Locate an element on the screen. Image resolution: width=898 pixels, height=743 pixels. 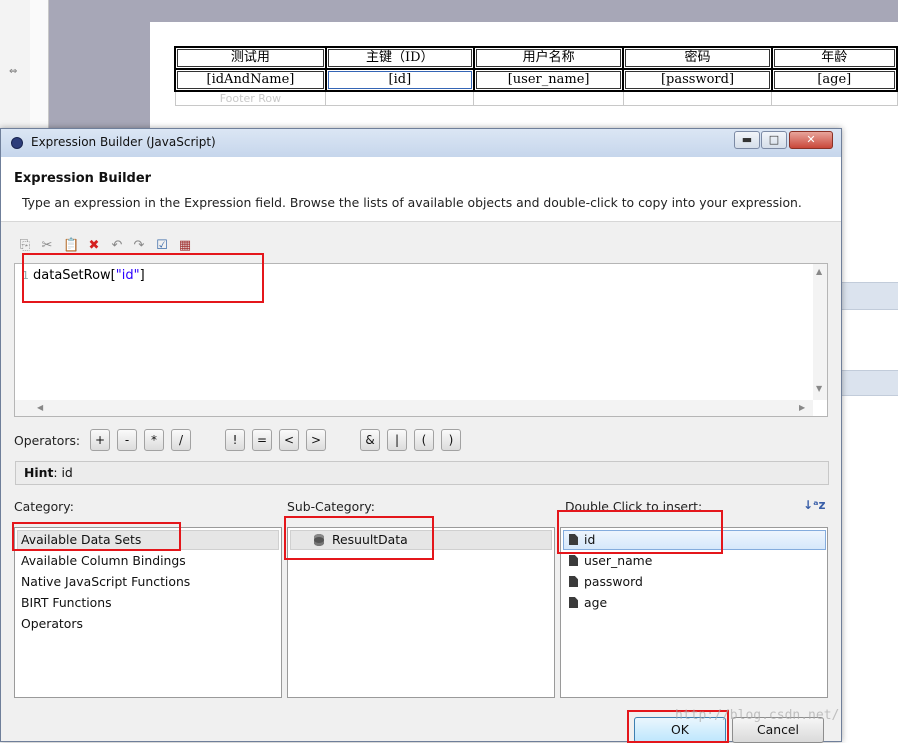
close-button: ✕ is located at coordinates (811, 140).